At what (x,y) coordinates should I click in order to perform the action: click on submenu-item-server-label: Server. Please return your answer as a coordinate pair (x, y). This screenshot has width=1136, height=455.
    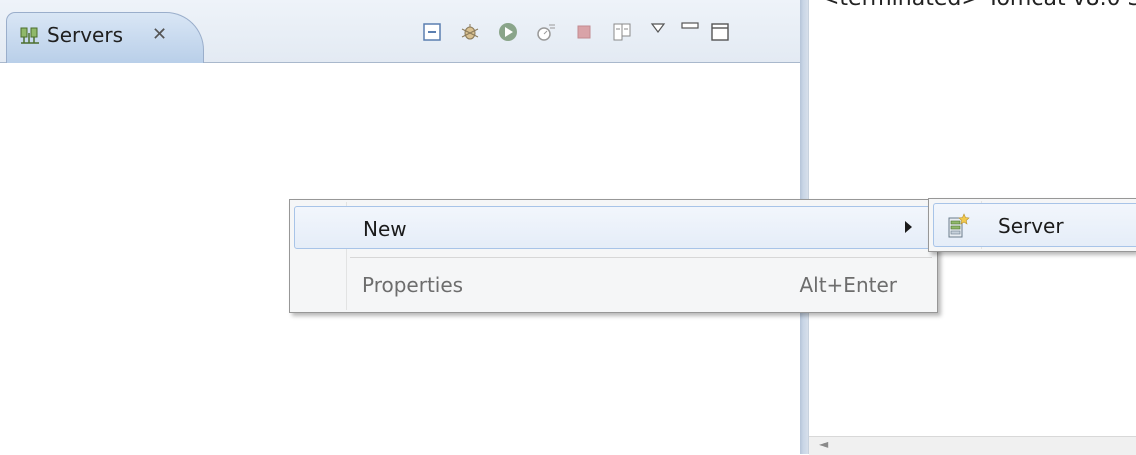
    Looking at the image, I should click on (1031, 226).